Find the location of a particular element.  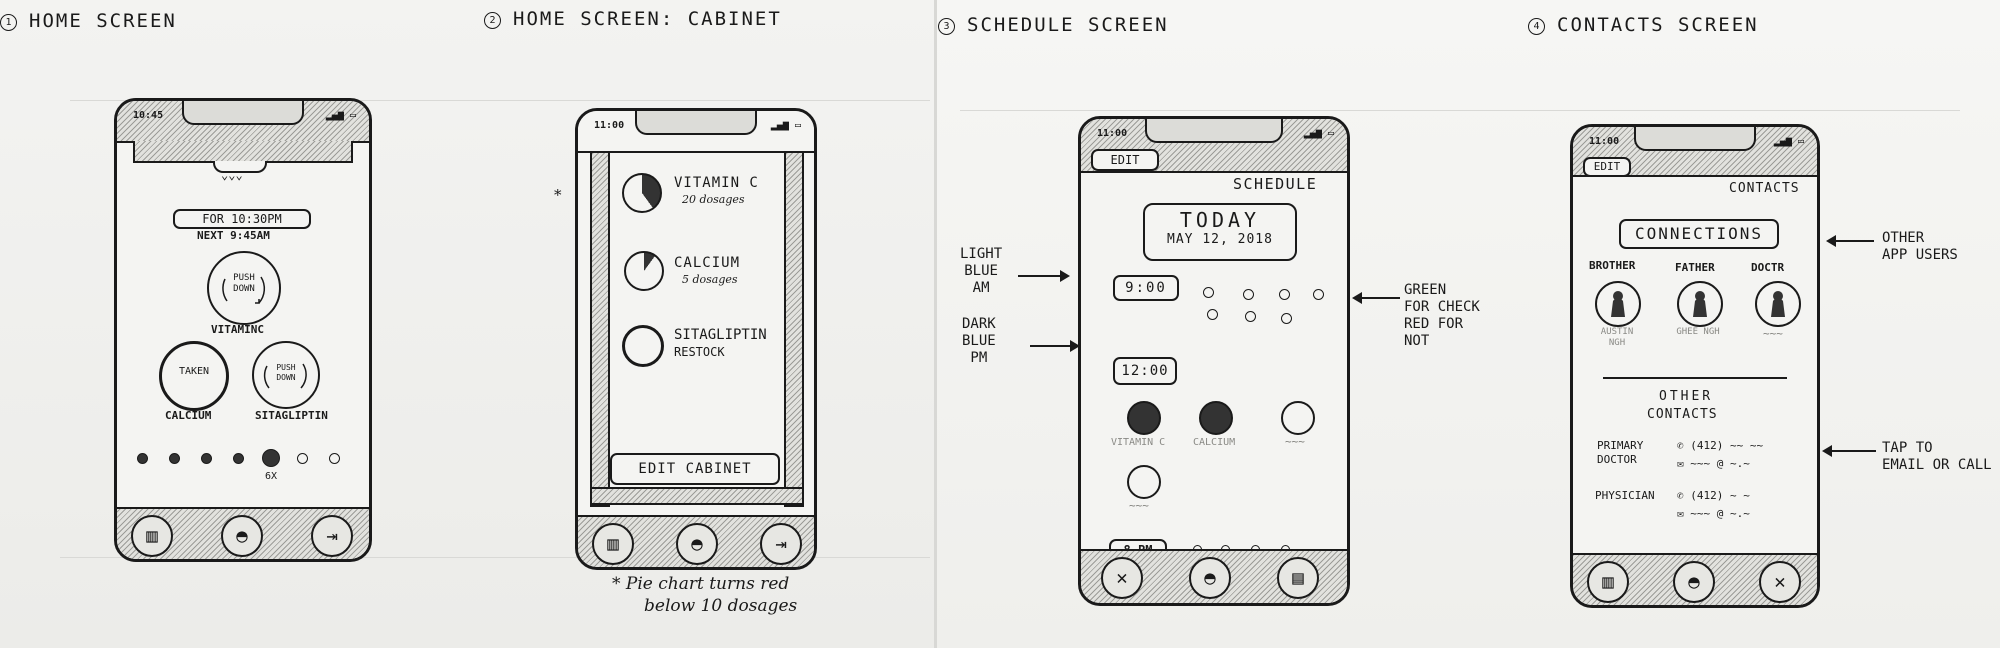

annotation-tap-to-call: TAP TO EMAIL OR CALL is located at coordinates (1937, 456).